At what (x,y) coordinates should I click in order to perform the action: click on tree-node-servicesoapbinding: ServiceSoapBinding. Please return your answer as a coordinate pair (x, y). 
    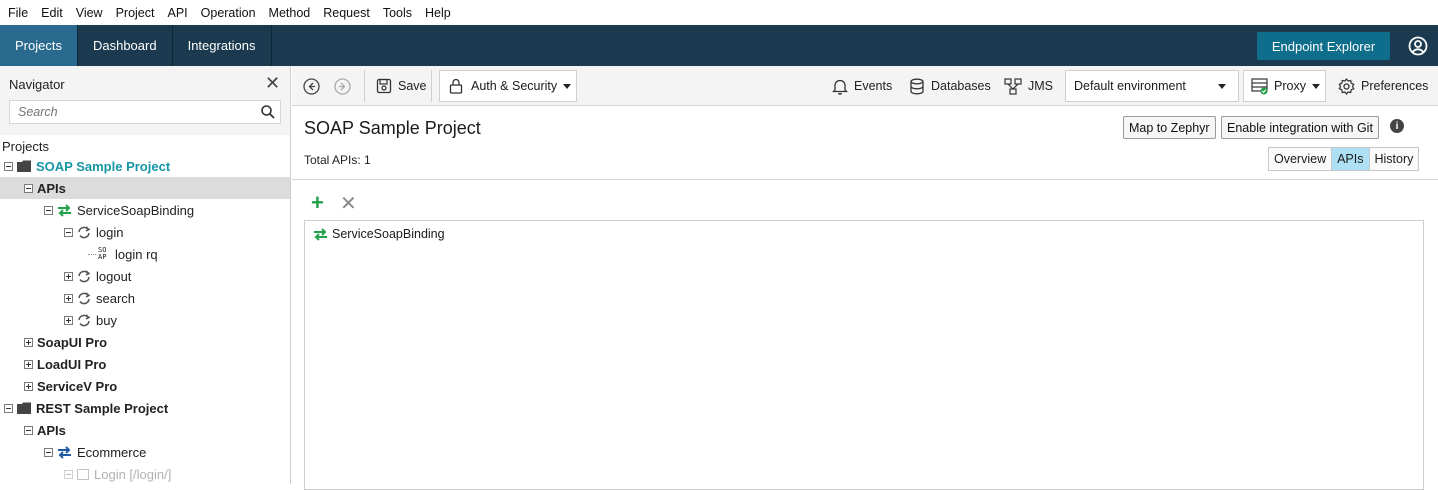
    Looking at the image, I should click on (119, 210).